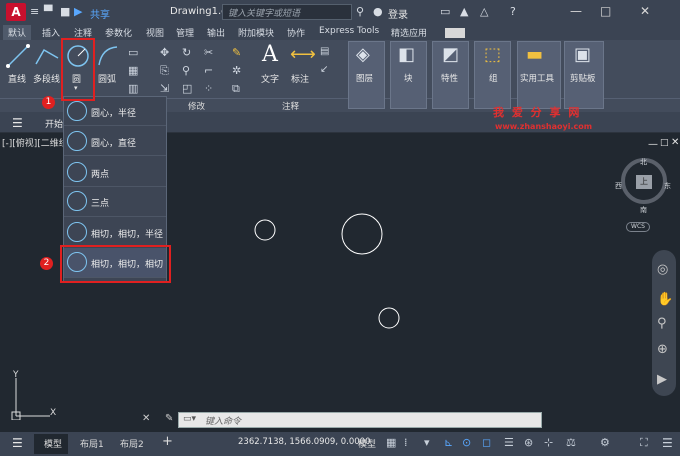 This screenshot has height=456, width=680. What do you see at coordinates (576, 11) in the screenshot?
I see `minimize-button: —` at bounding box center [576, 11].